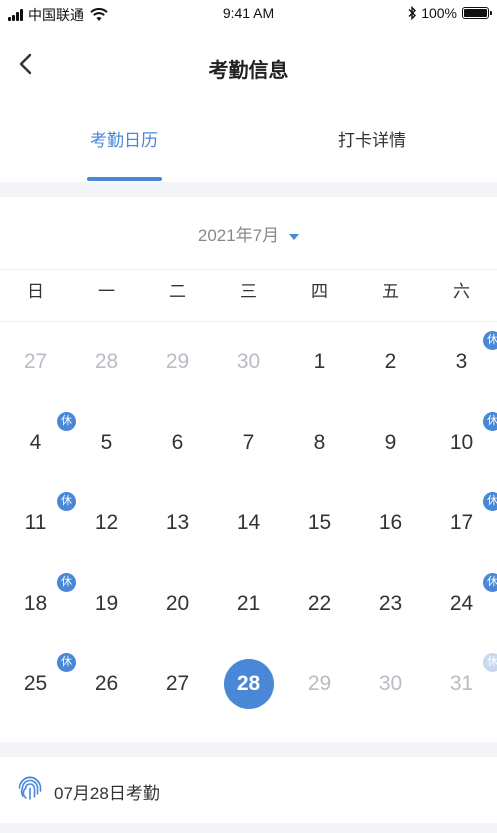  I want to click on calendar-day: 6, so click(177, 443).